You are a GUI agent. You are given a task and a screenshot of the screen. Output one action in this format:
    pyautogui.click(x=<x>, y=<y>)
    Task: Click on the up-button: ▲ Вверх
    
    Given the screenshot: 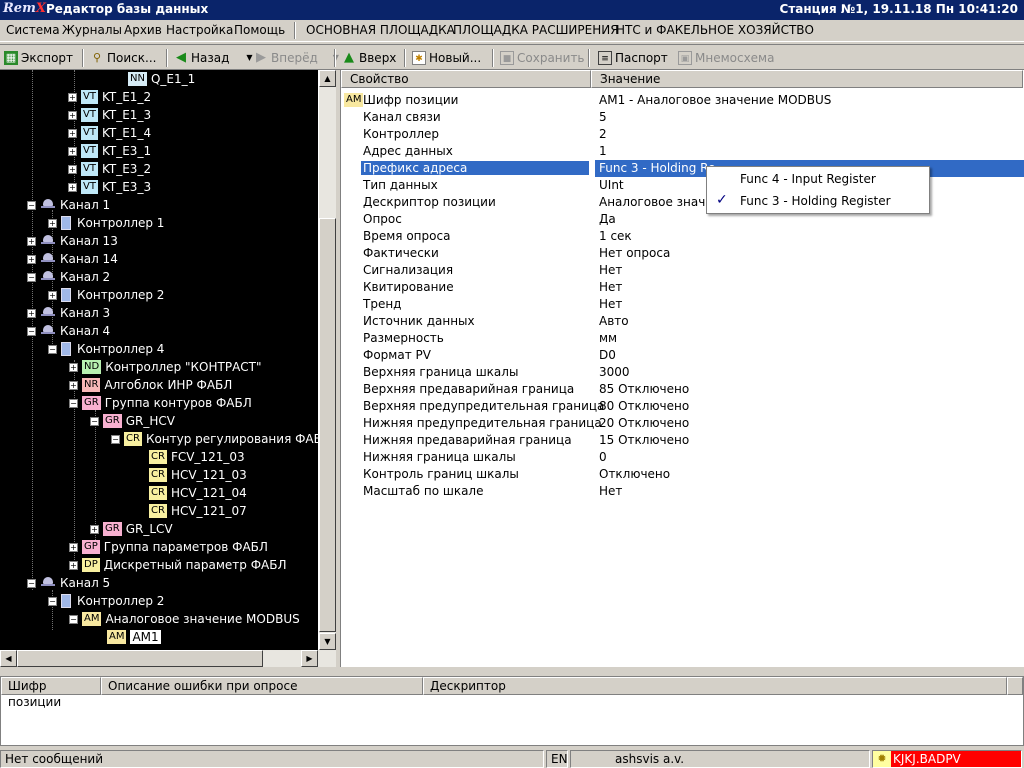 What is the action you would take?
    pyautogui.click(x=369, y=58)
    